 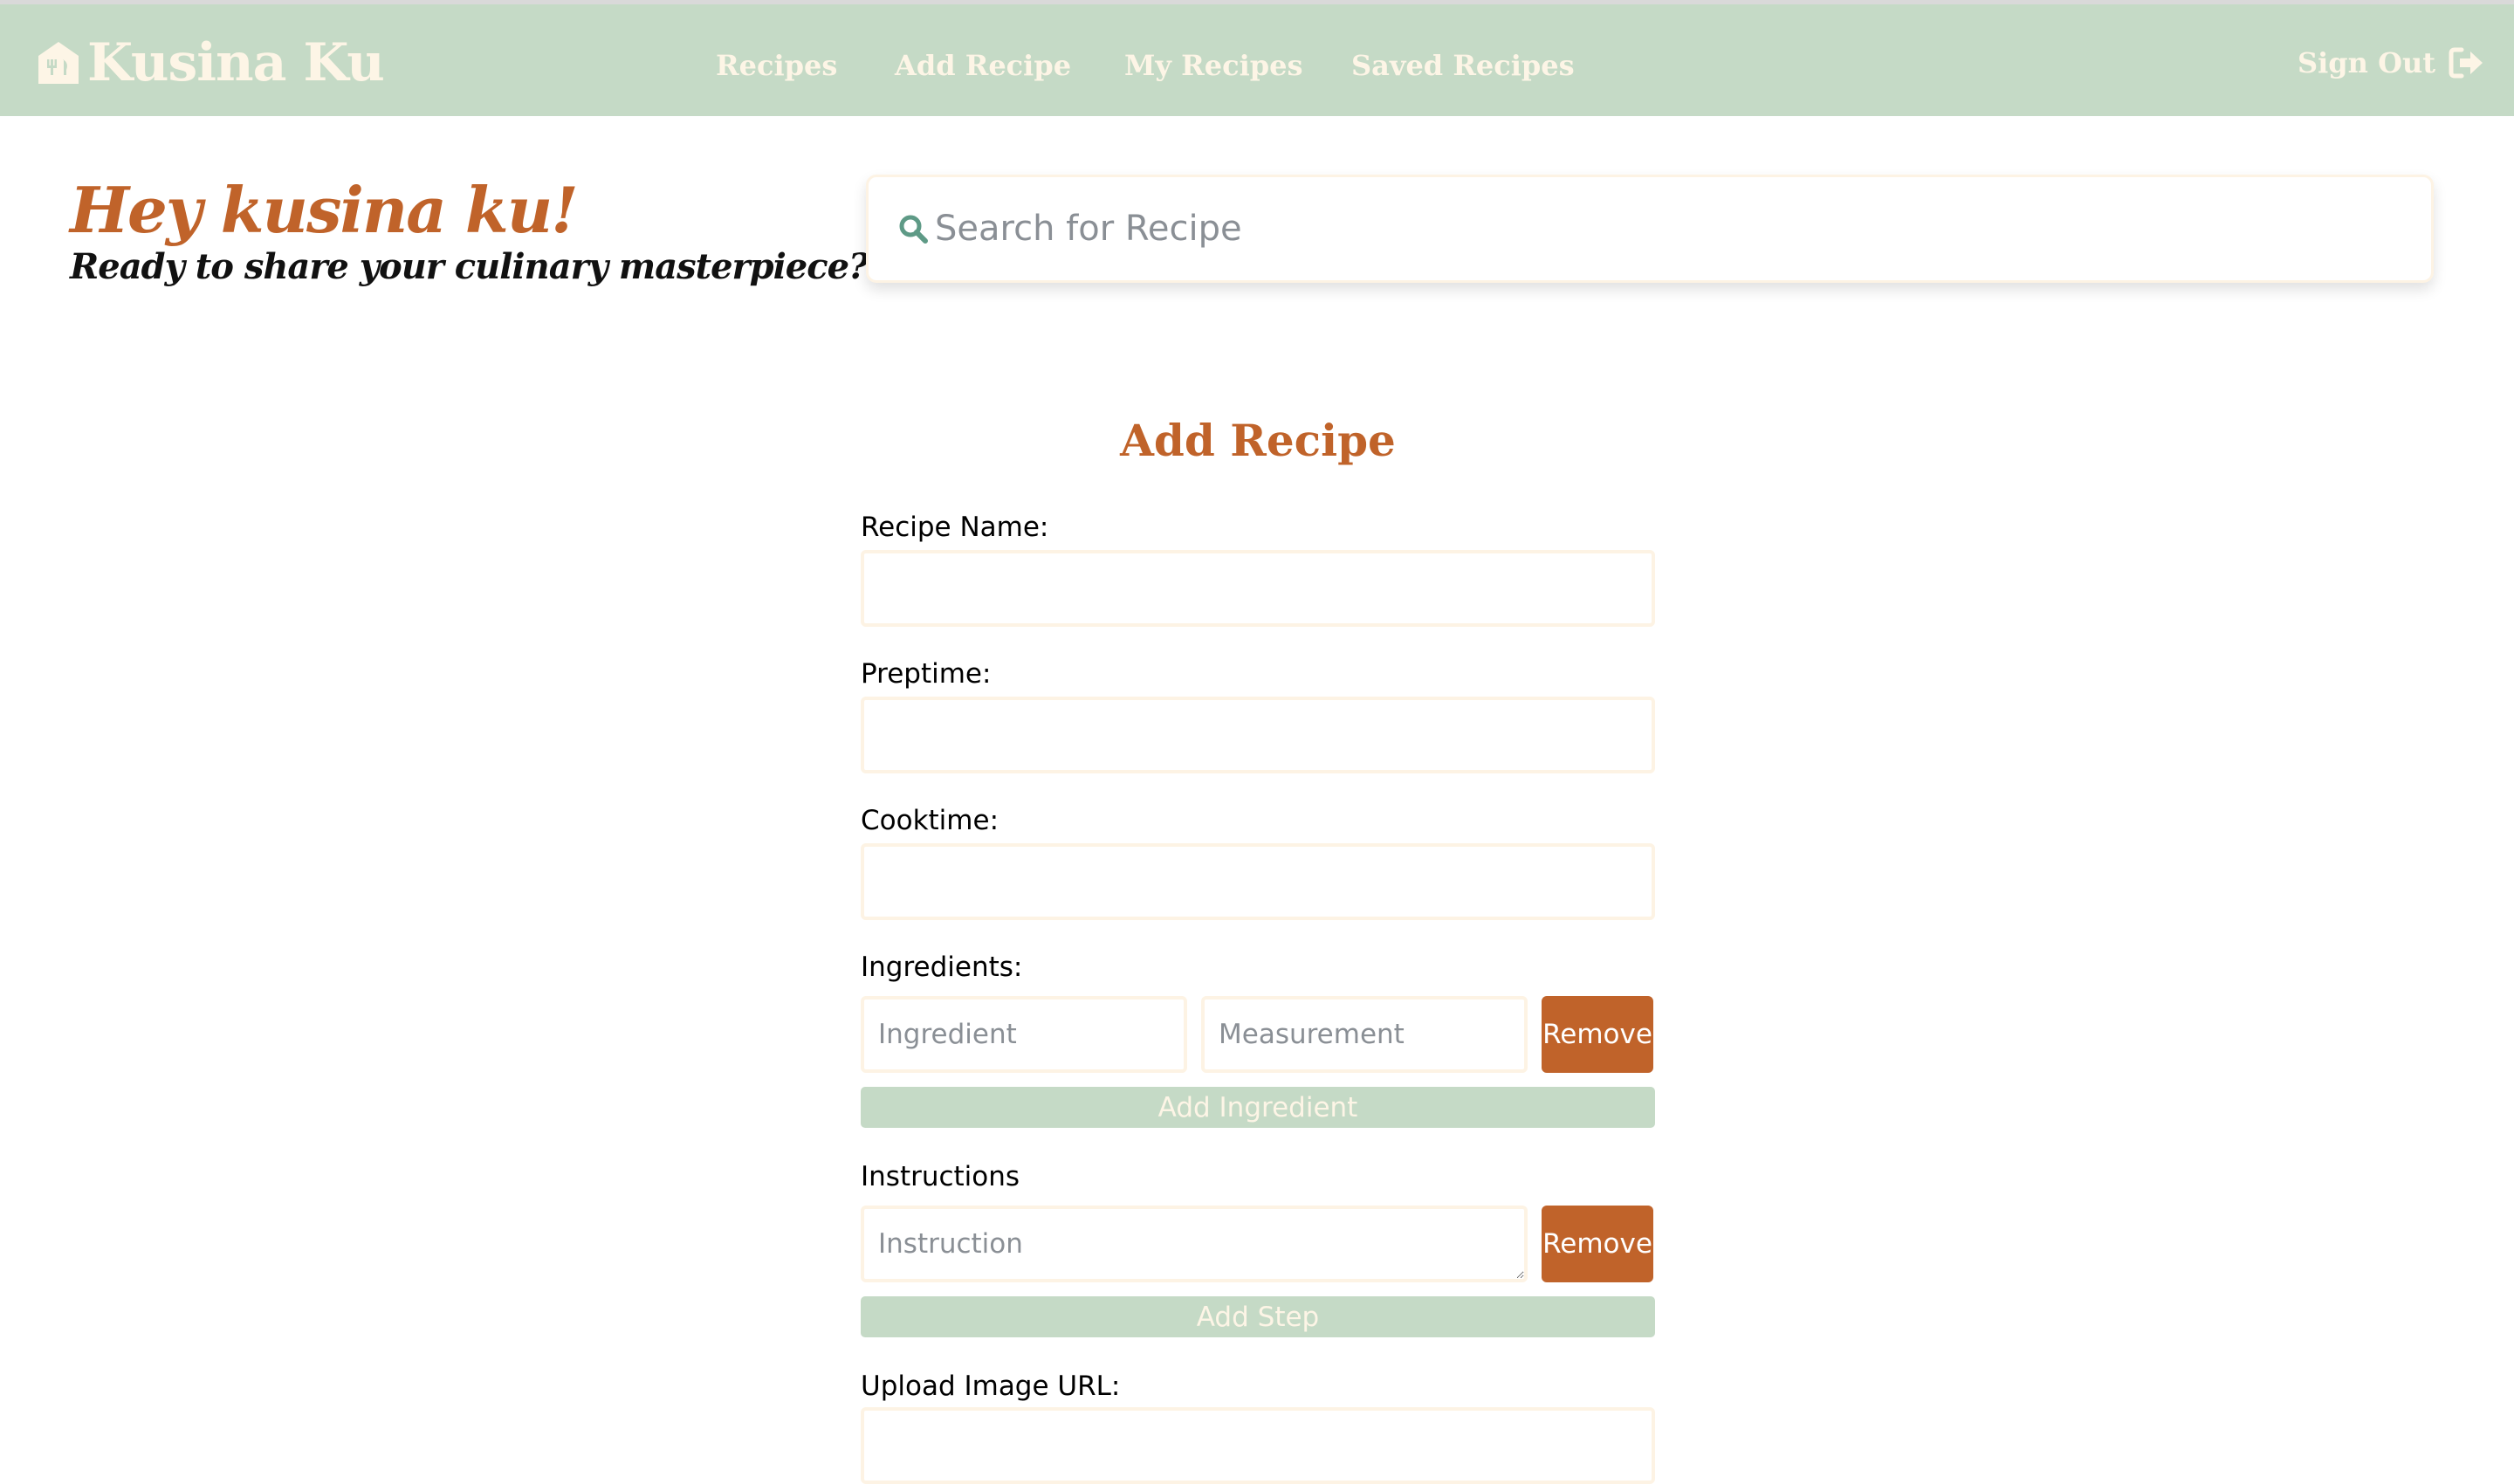 I want to click on nav-link-add-recipe: Add Recipe, so click(x=983, y=65).